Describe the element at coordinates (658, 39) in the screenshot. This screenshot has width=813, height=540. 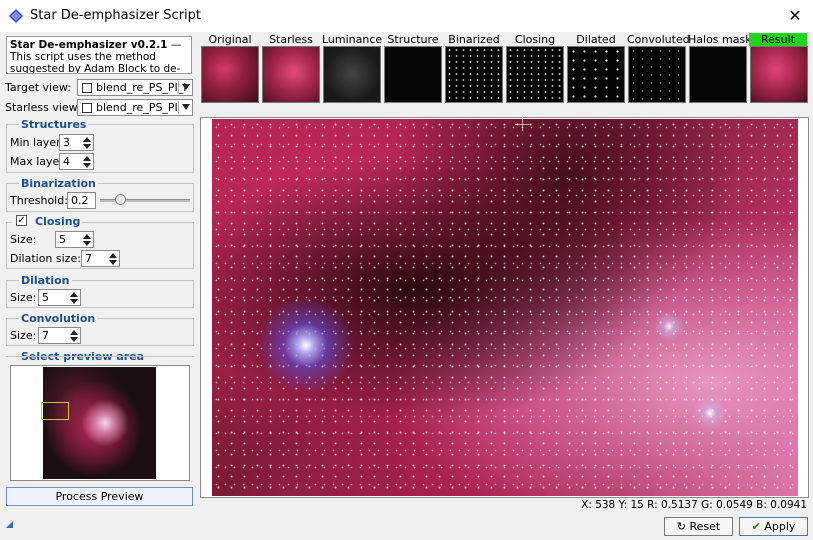
I see `tab-convoluted: Convoluted` at that location.